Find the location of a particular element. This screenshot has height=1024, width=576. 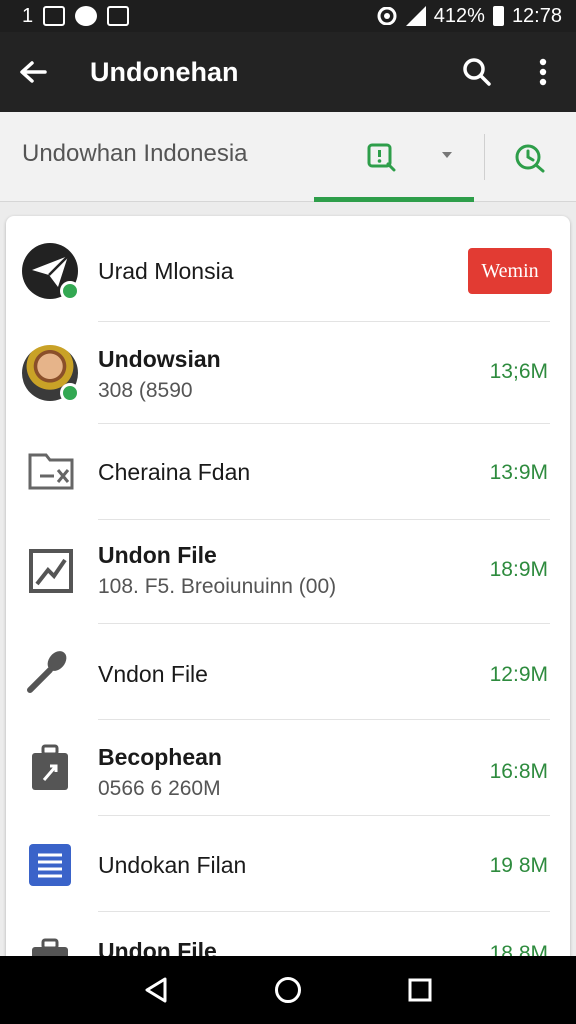

item-title: Undon File is located at coordinates (157, 555).